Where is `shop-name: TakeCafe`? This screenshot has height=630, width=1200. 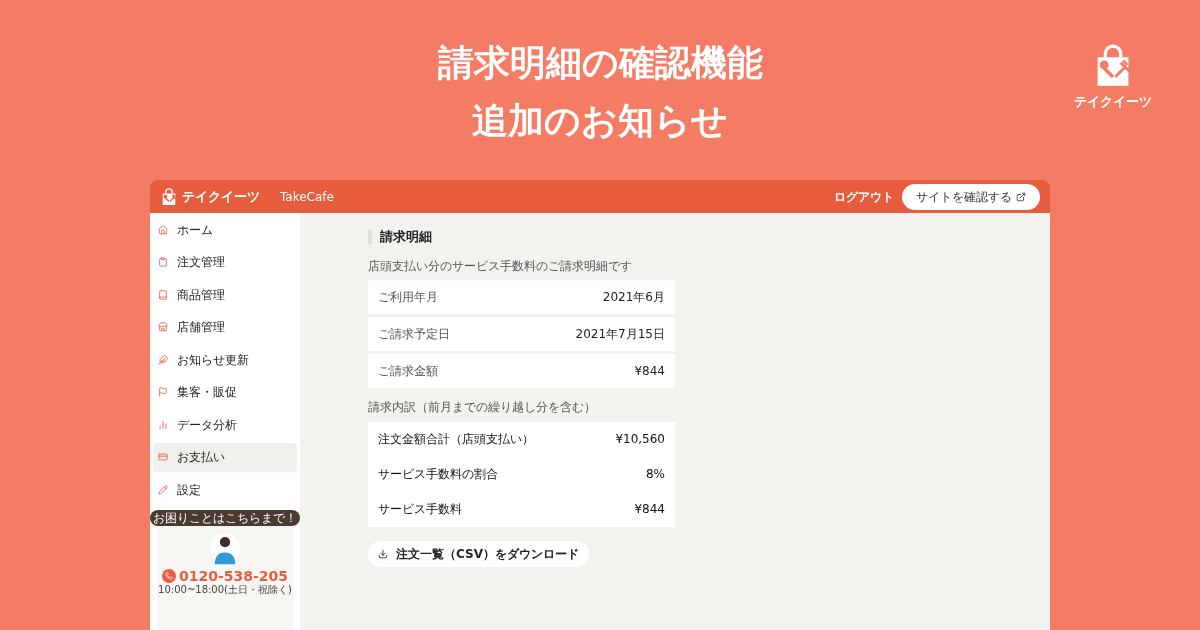 shop-name: TakeCafe is located at coordinates (307, 197).